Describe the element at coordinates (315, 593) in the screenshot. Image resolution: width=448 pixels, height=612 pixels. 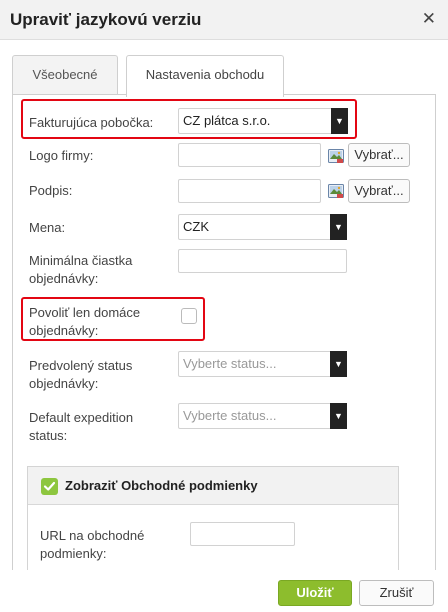
I see `save-button: Uložiť` at that location.